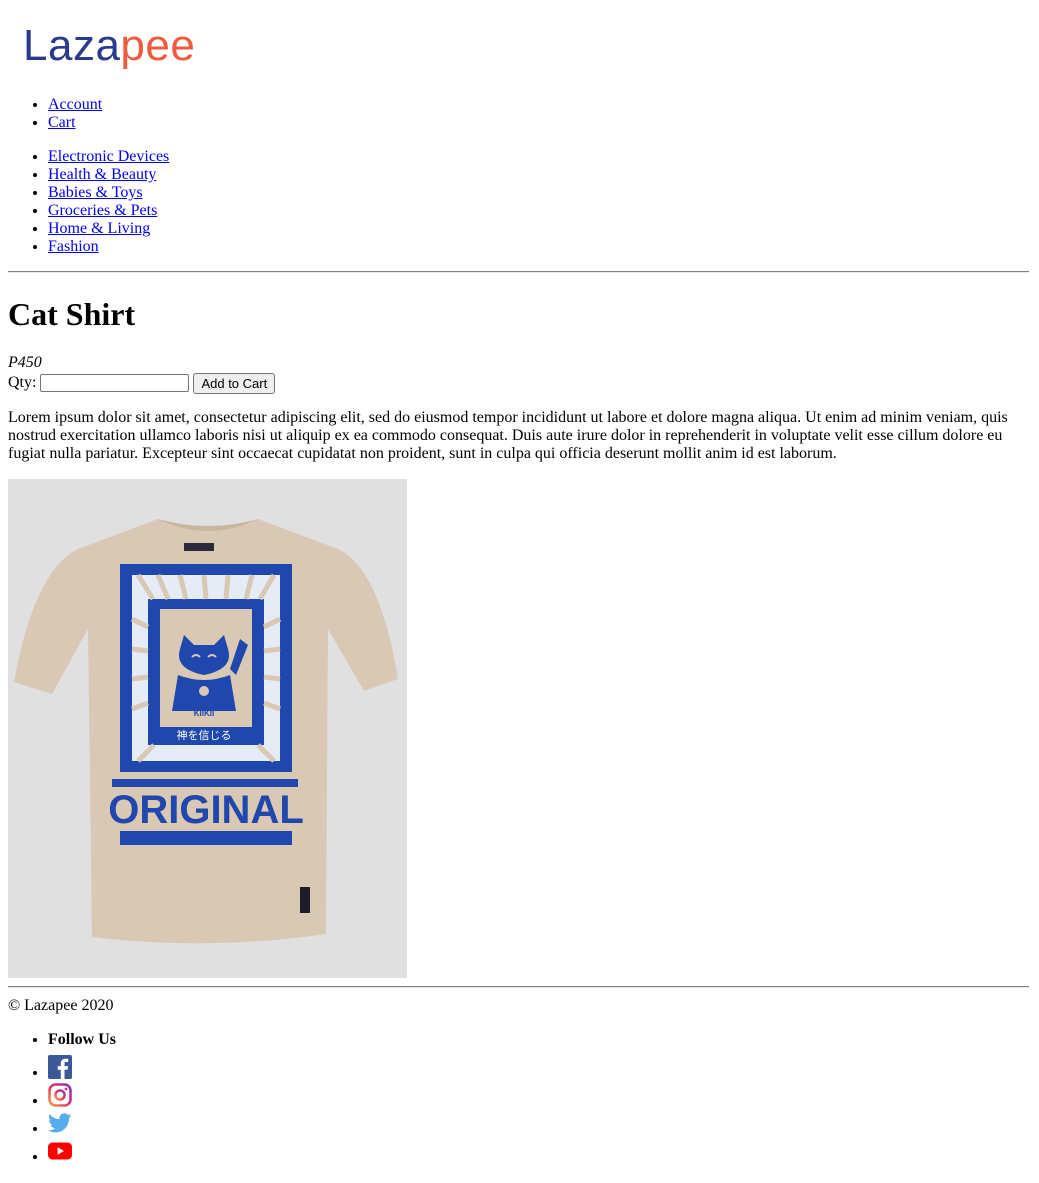 The height and width of the screenshot is (1183, 1039). I want to click on category-item: Fashion, so click(108, 247).